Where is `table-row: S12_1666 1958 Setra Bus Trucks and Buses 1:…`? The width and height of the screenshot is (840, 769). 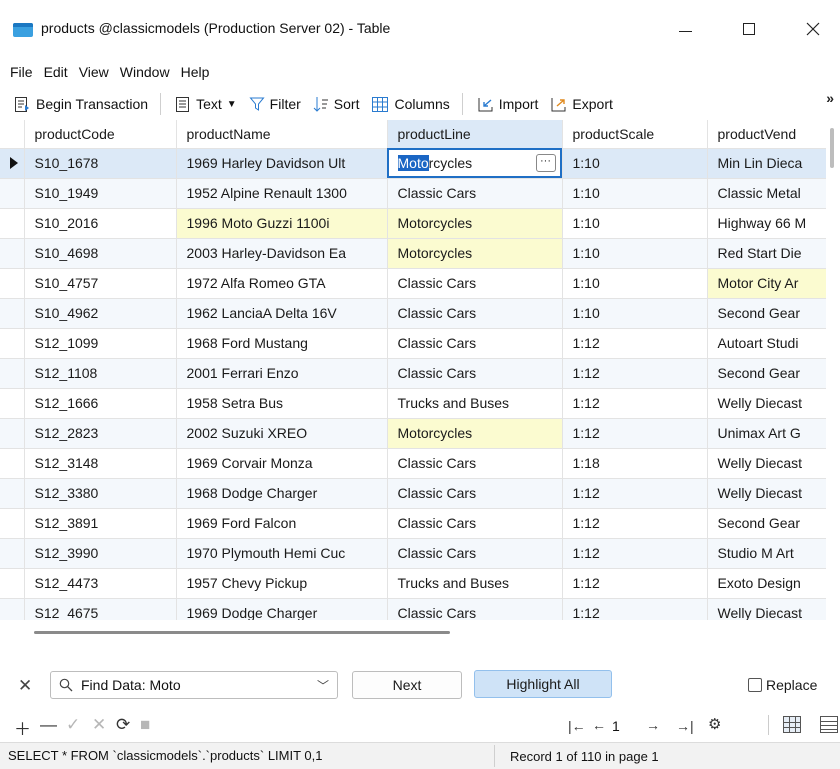
table-row: S12_1666 1958 Setra Bus Trucks and Buses 1:… is located at coordinates (413, 403).